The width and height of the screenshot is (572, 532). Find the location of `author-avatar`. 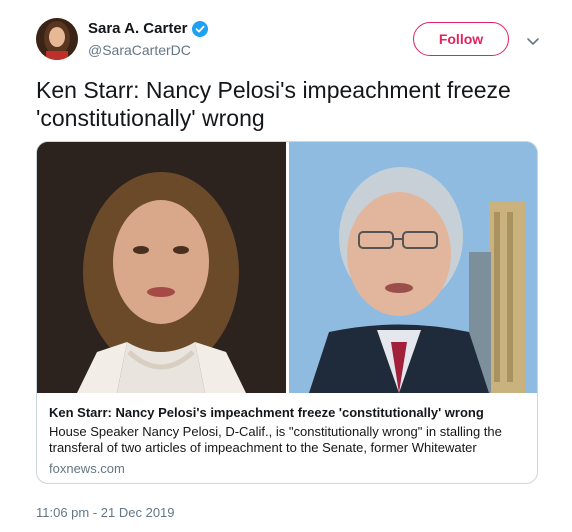

author-avatar is located at coordinates (57, 39).